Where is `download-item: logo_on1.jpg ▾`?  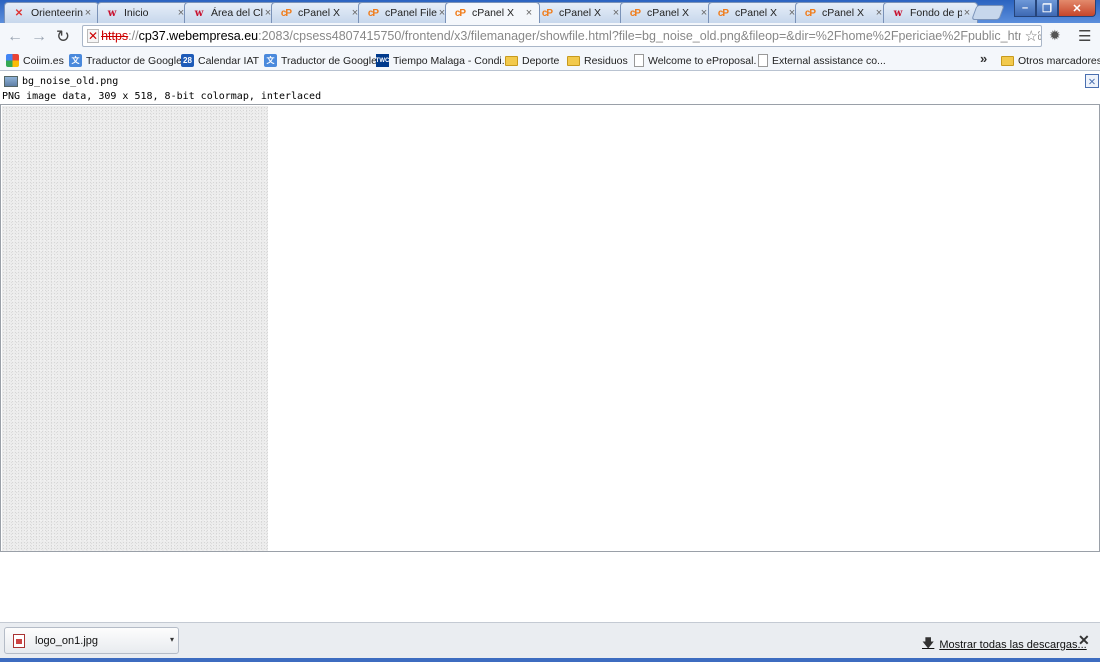 download-item: logo_on1.jpg ▾ is located at coordinates (91, 640).